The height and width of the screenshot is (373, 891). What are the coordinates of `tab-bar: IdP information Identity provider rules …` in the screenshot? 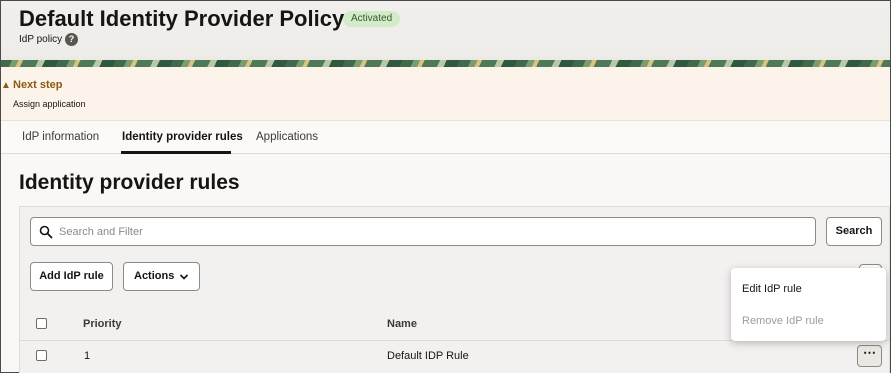 It's located at (445, 138).